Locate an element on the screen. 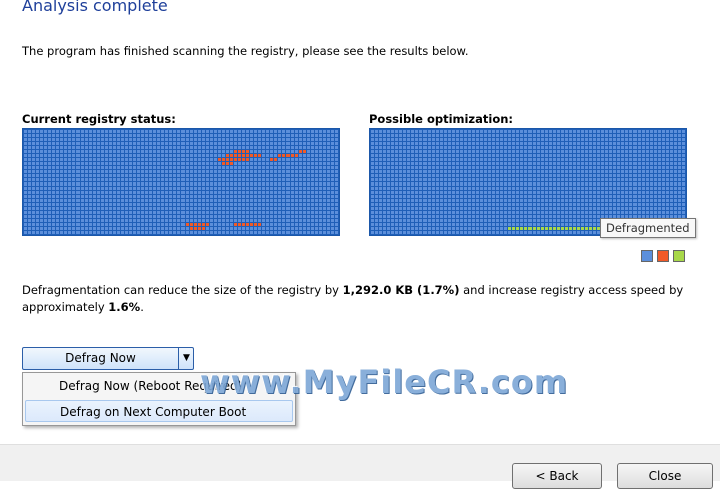 The image size is (720, 489). menu-item-defrag-next-boot: Defrag on Next Computer Boot is located at coordinates (159, 411).